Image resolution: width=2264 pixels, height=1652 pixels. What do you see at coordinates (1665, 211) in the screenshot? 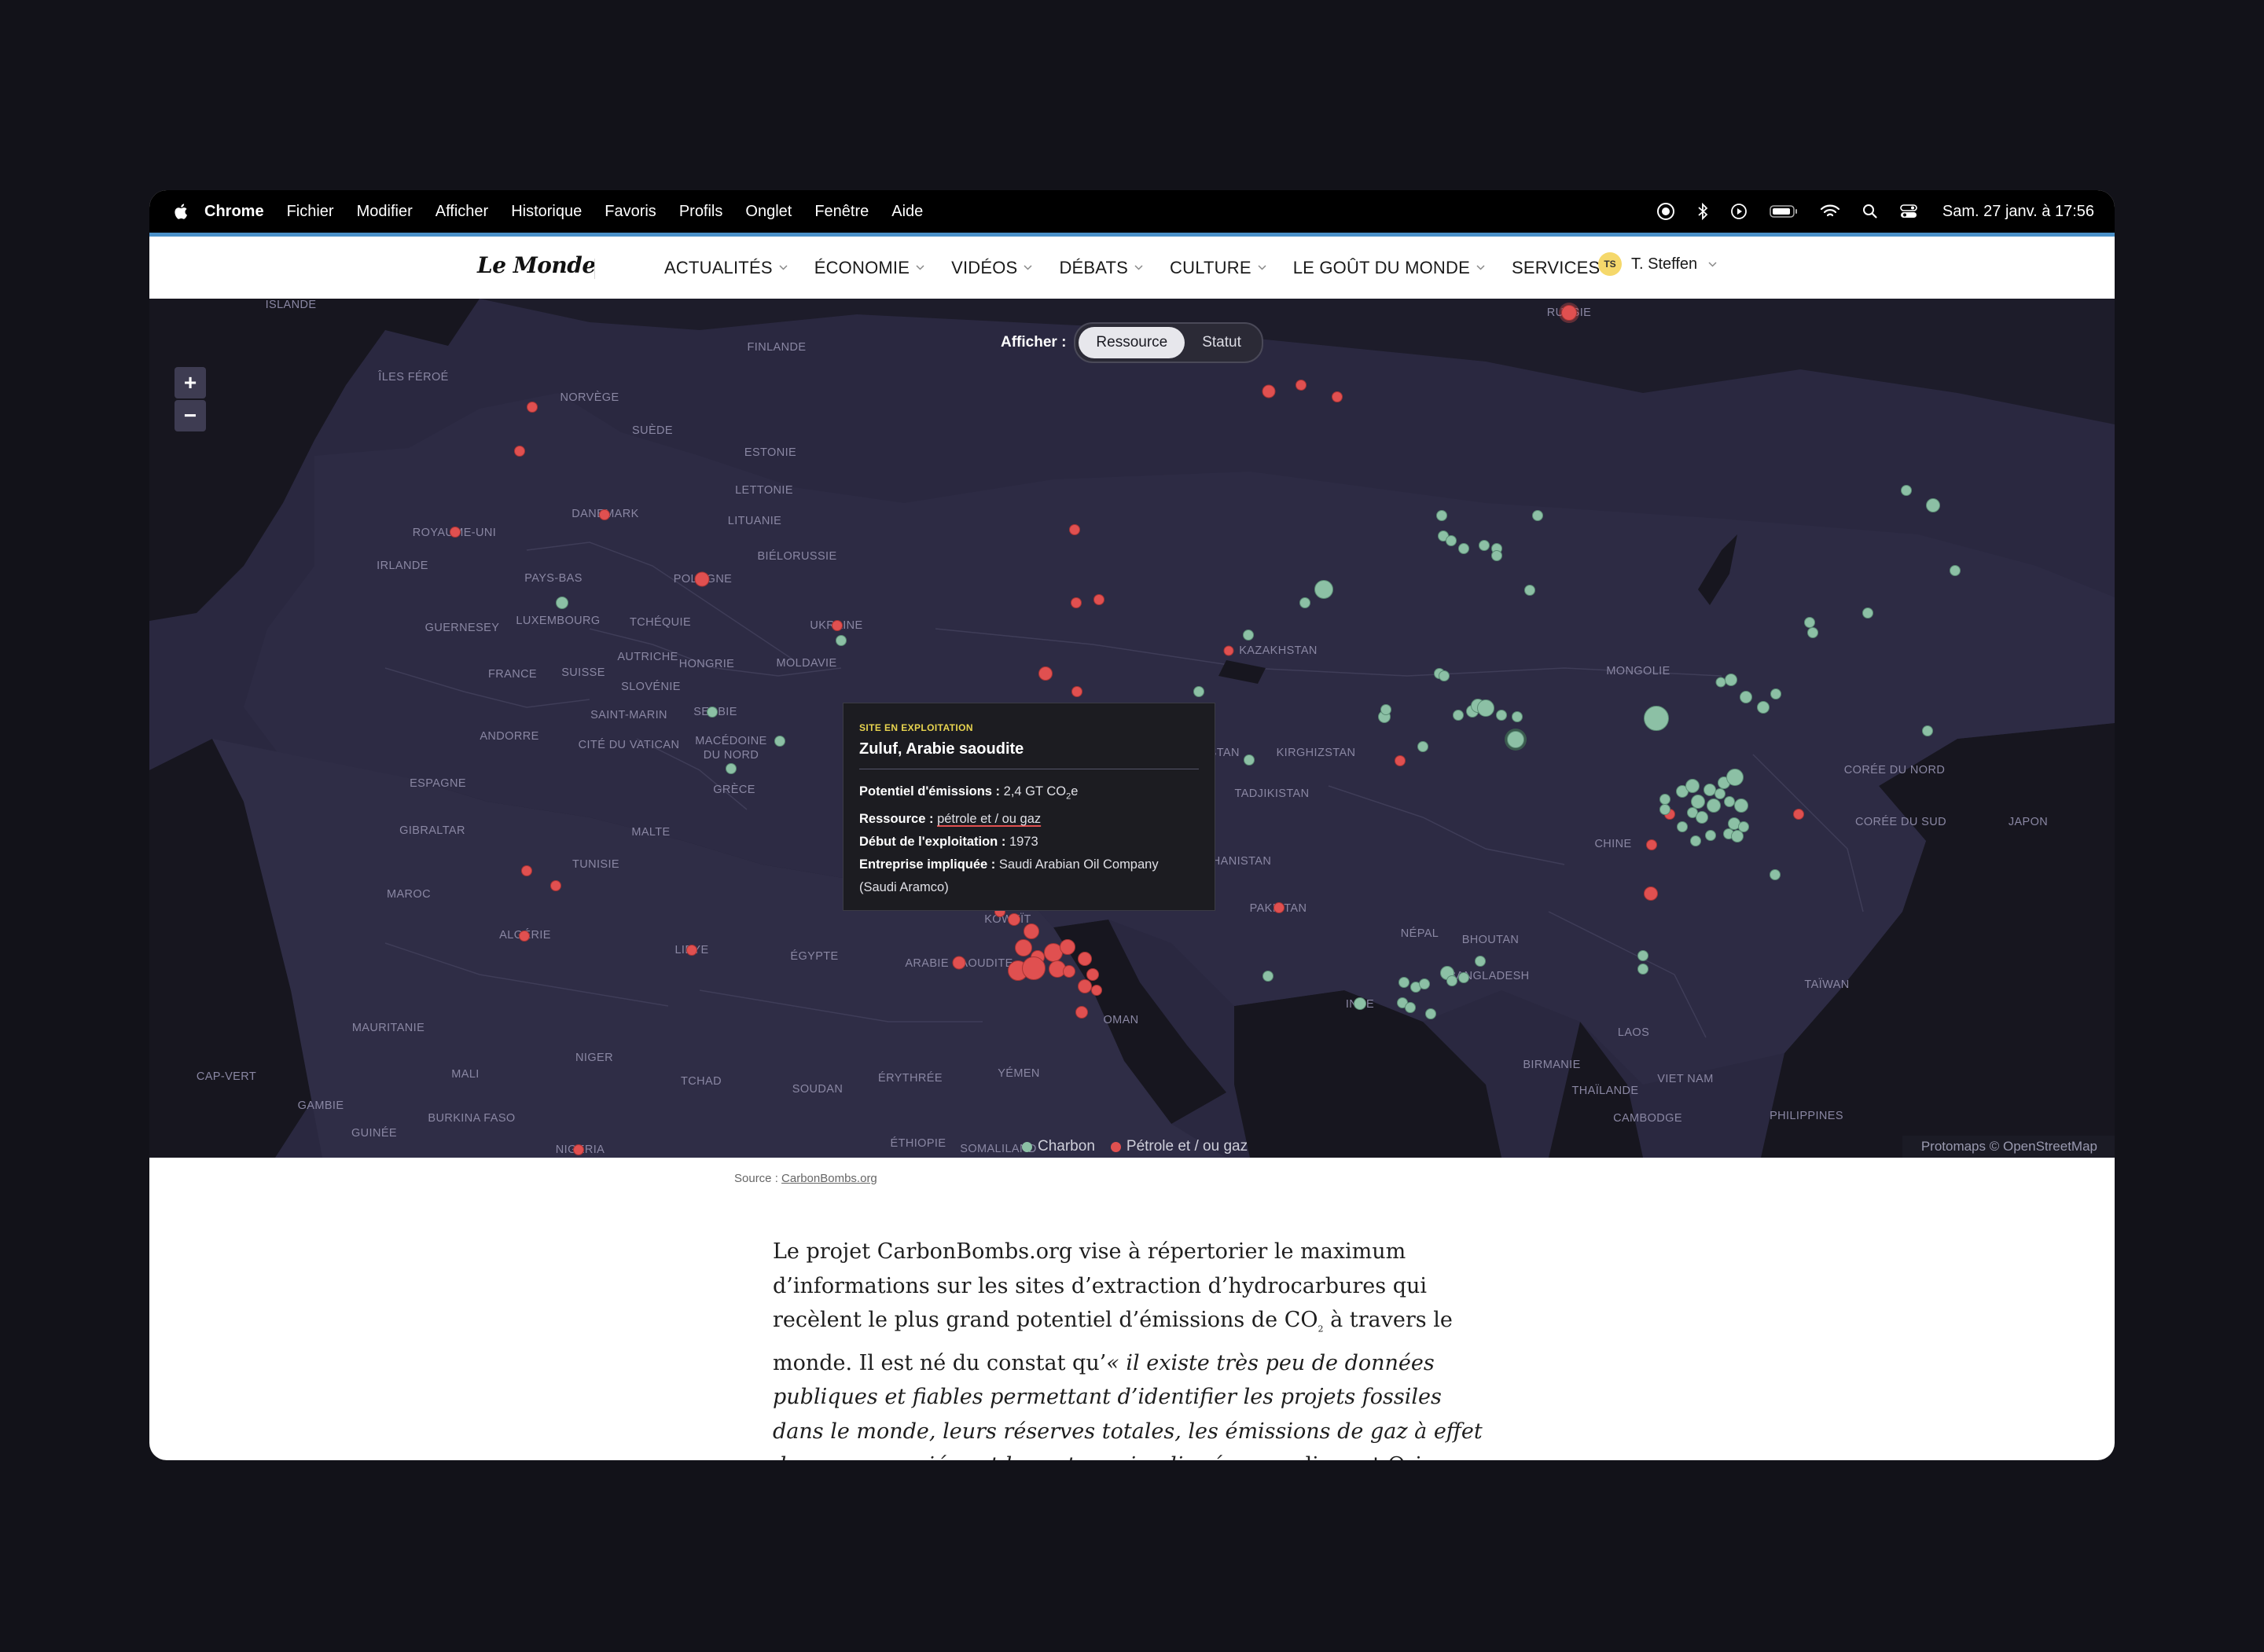
I see `screen-share-icon` at bounding box center [1665, 211].